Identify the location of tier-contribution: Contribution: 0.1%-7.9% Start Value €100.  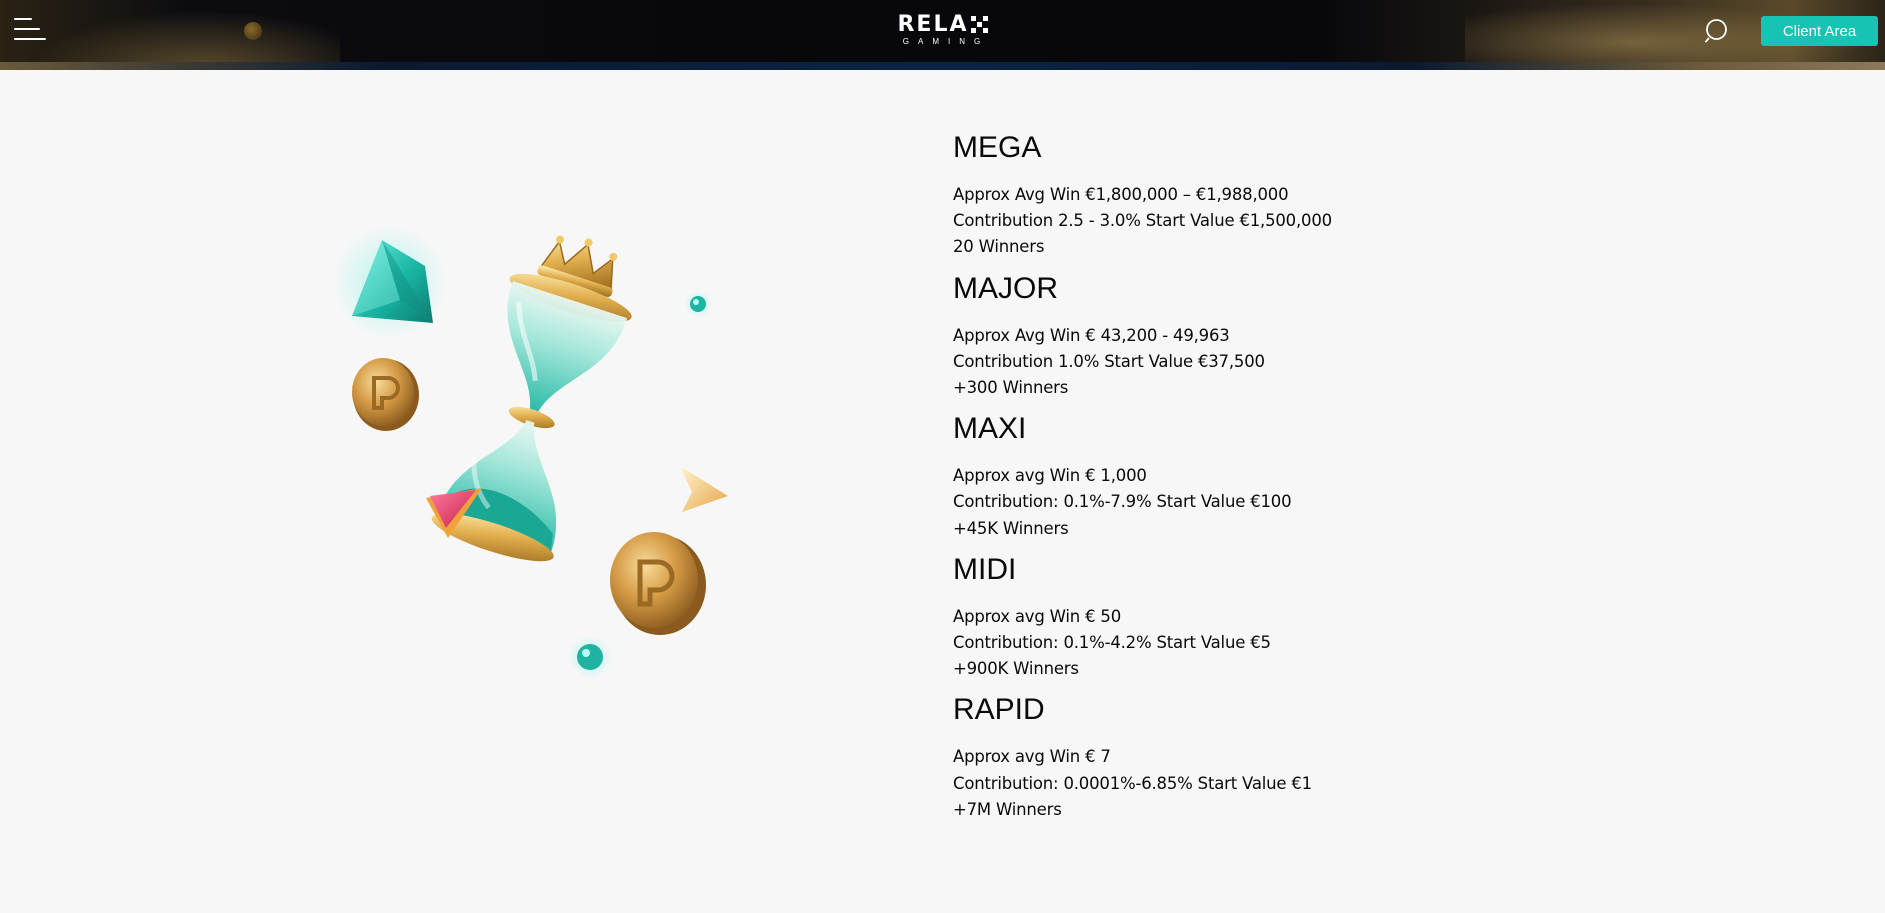
(1122, 502).